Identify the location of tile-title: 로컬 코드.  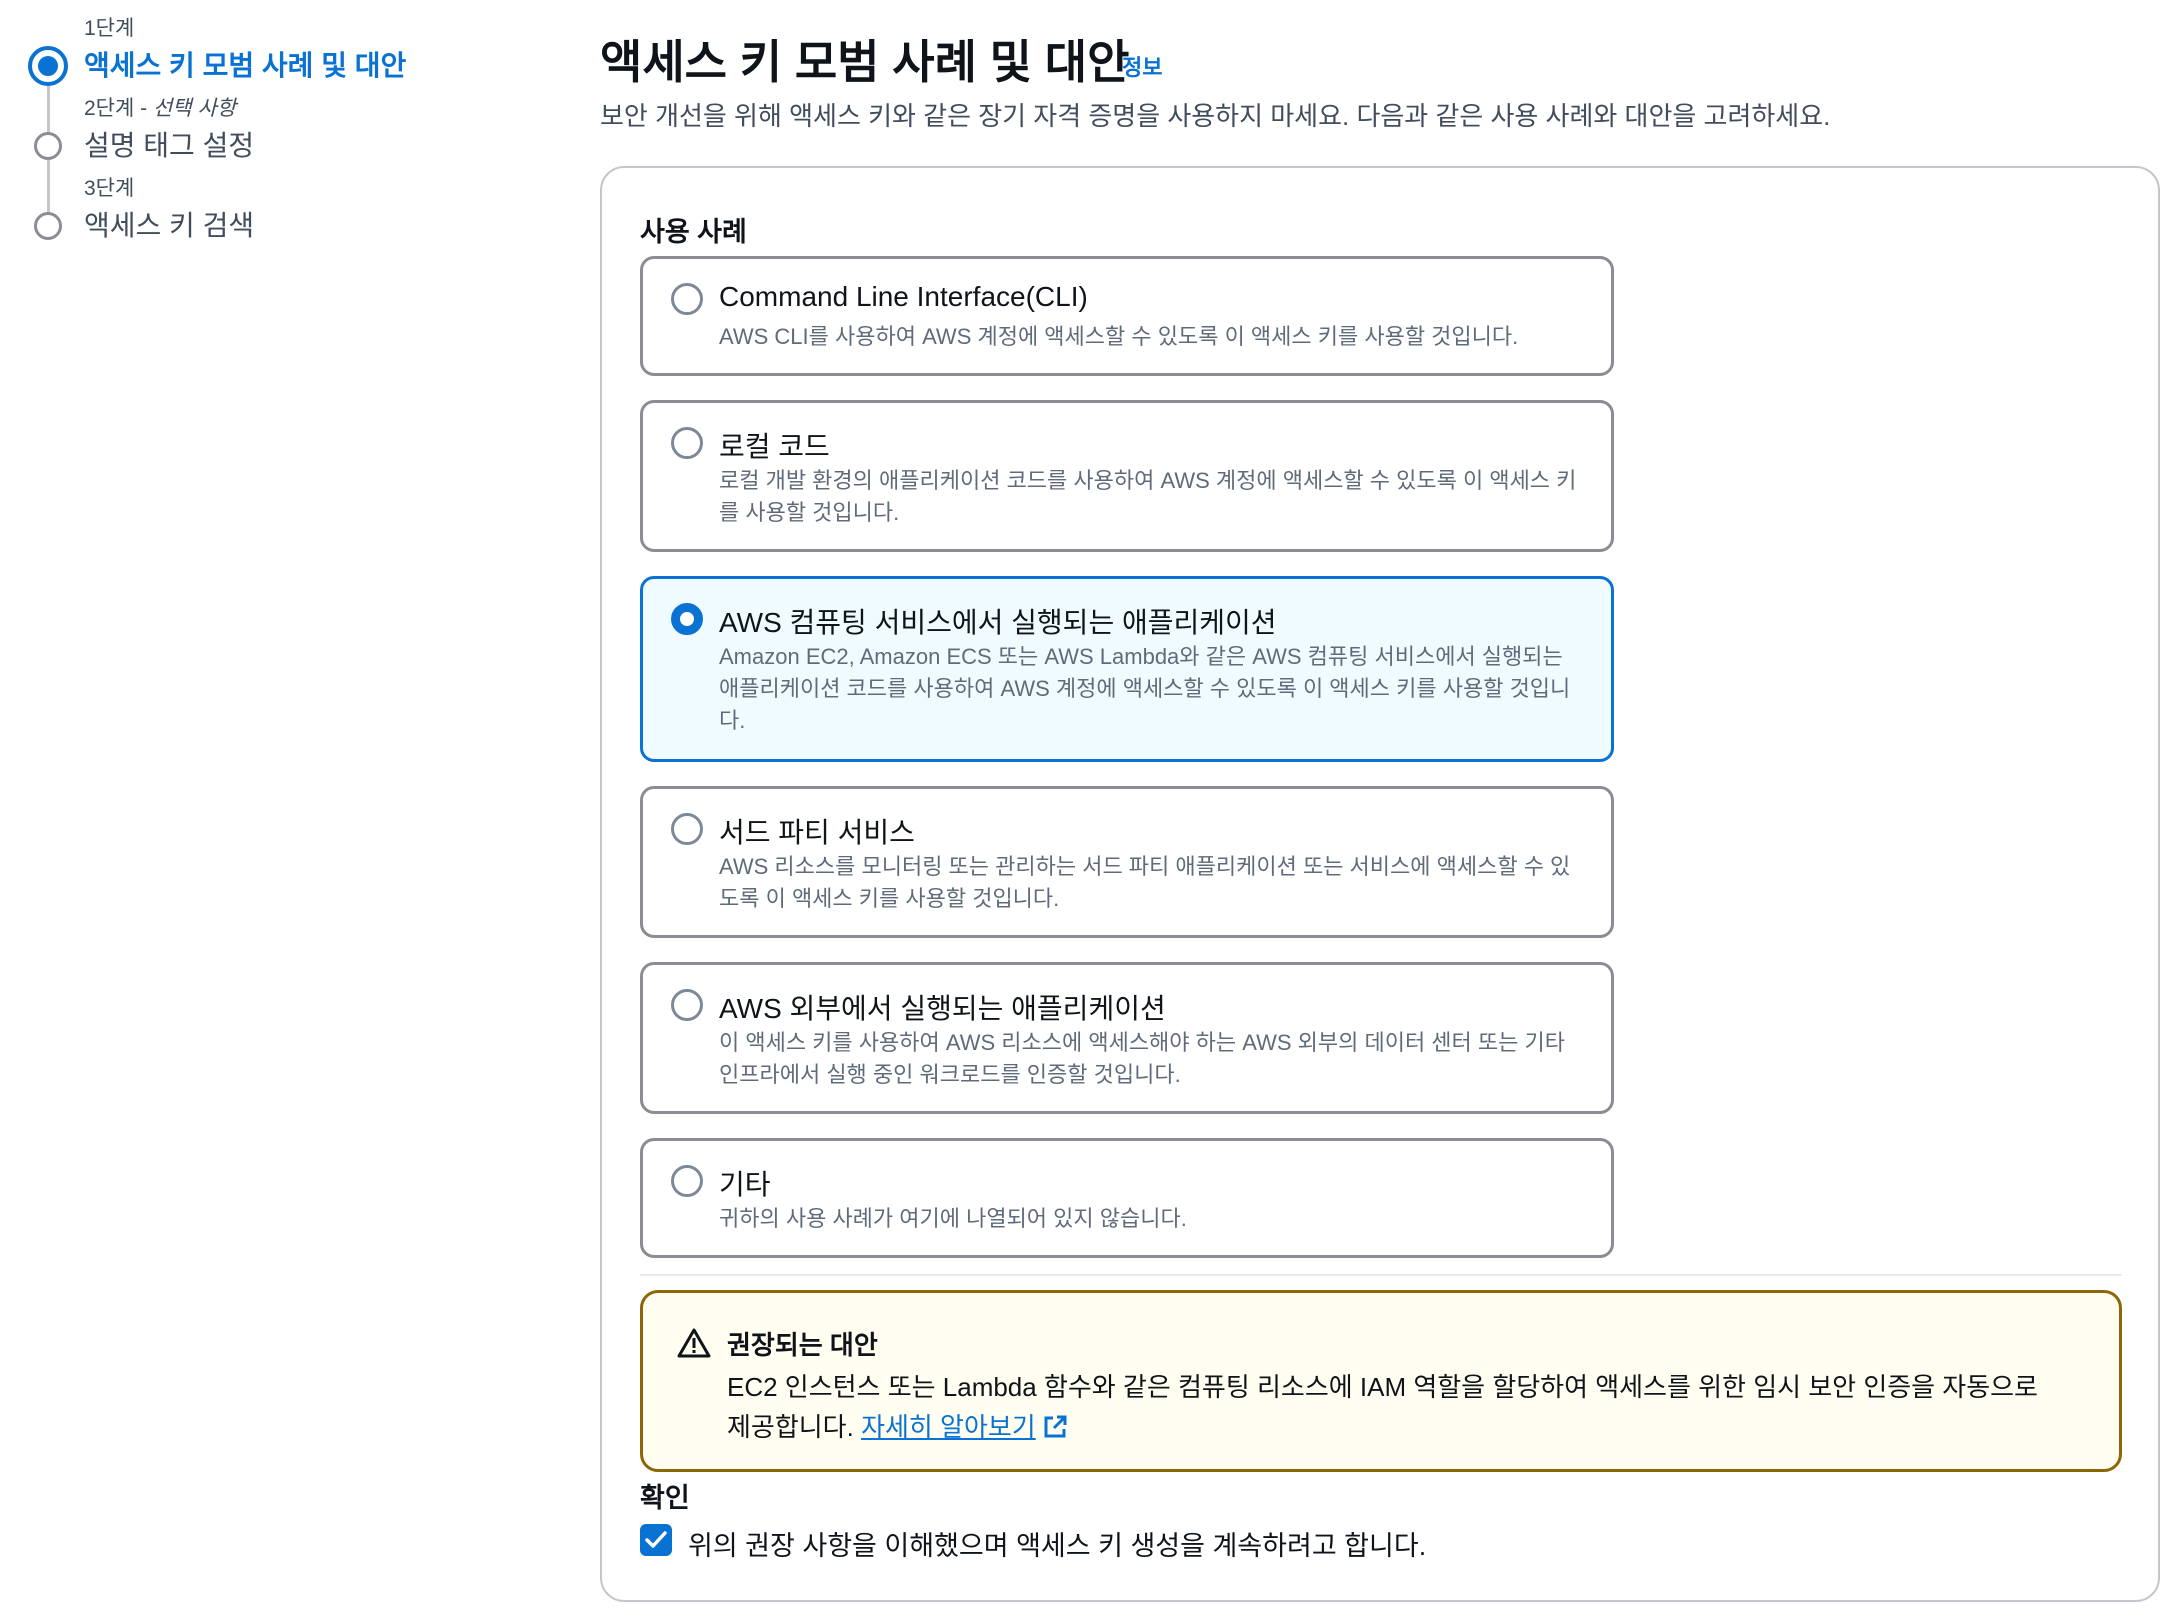
(774, 446).